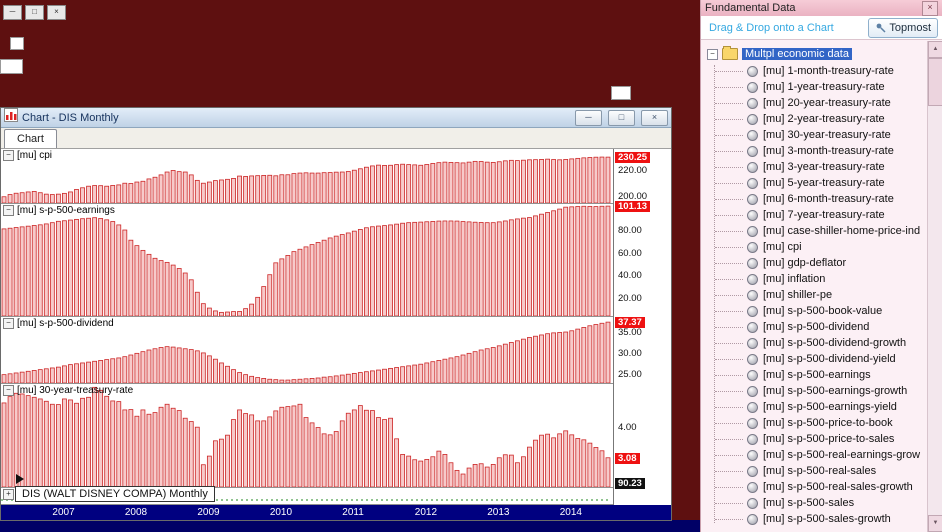 This screenshot has width=942, height=532. I want to click on y-axis-tick: 20.00, so click(630, 298).